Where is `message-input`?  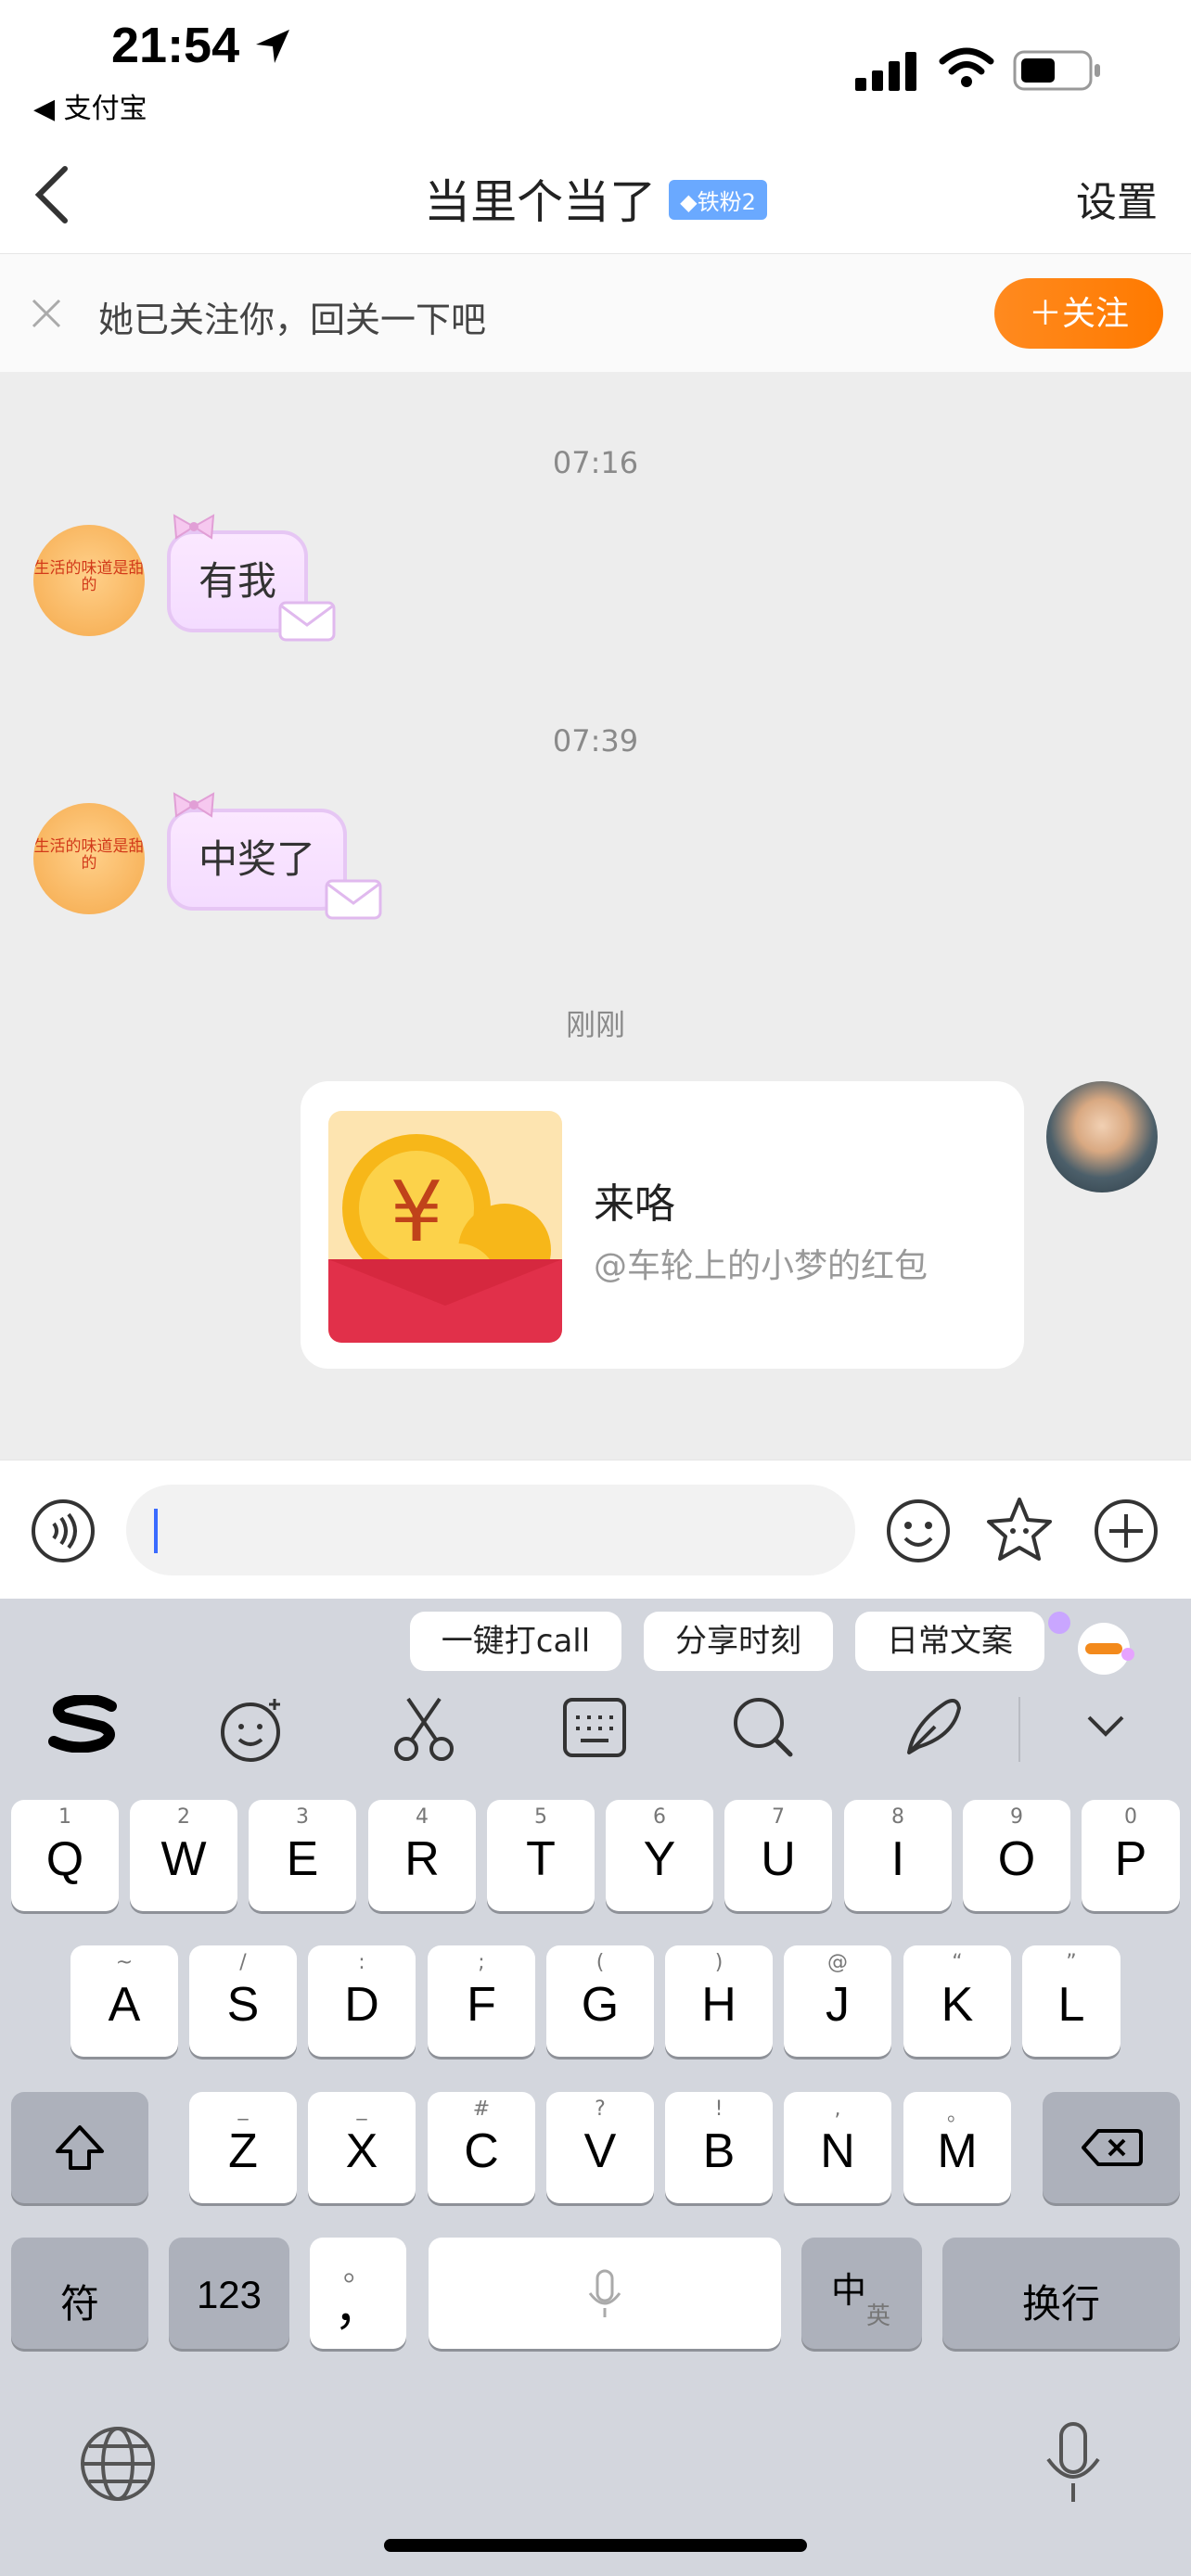 message-input is located at coordinates (490, 1530).